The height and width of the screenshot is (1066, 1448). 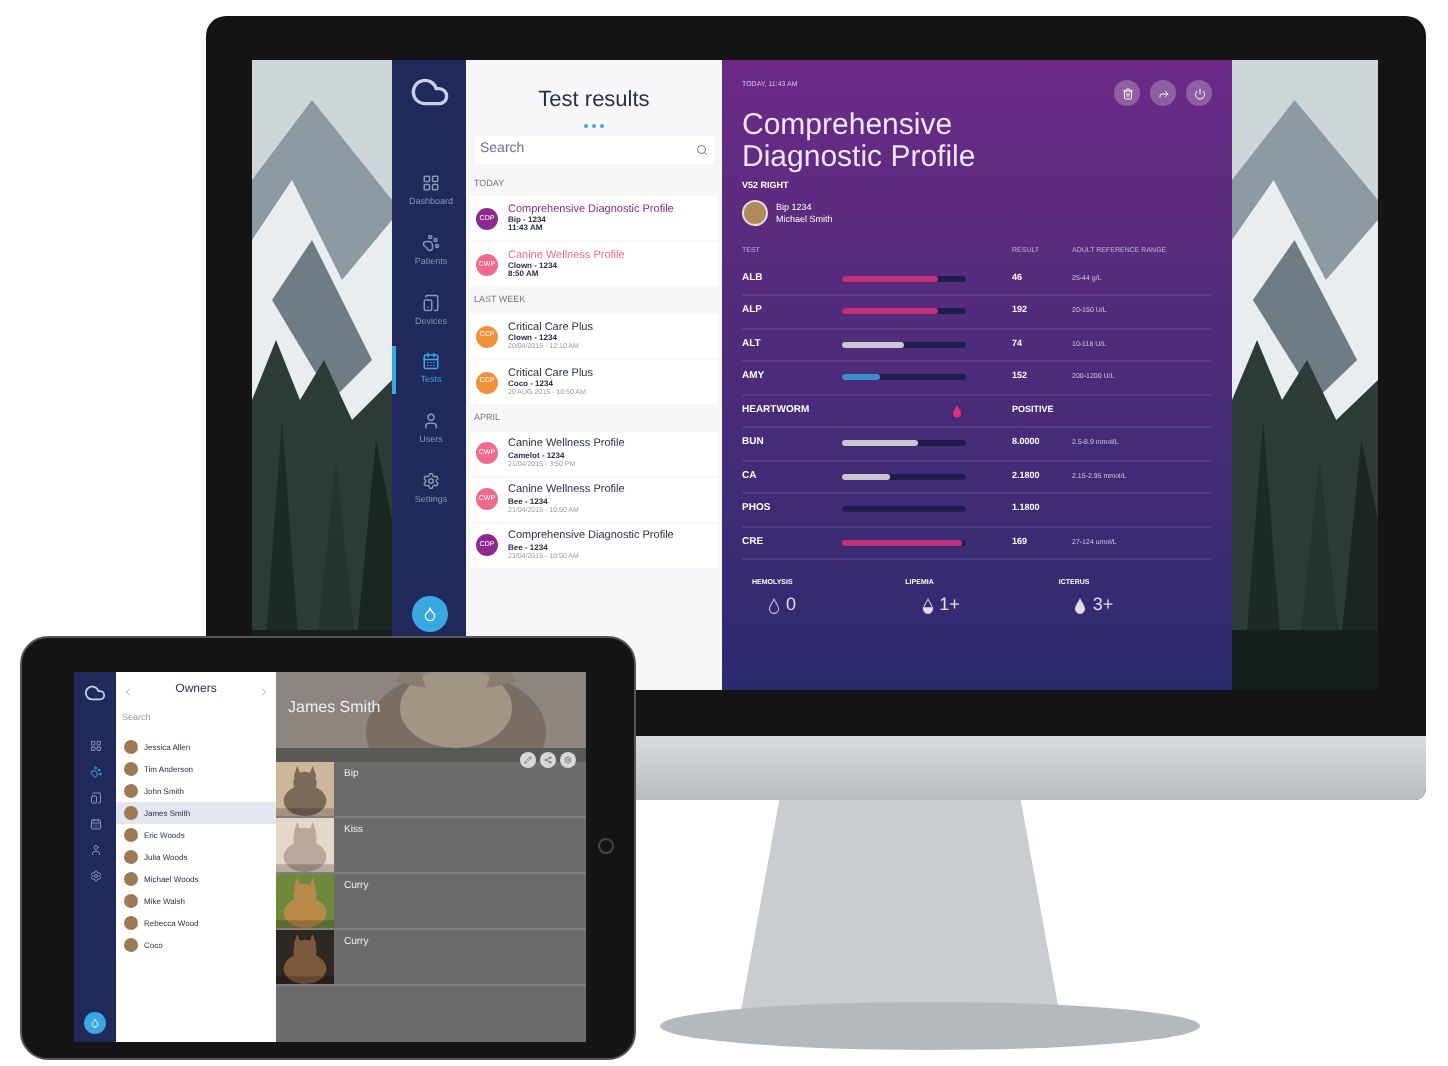 I want to click on index-value: 3+, so click(x=1103, y=605).